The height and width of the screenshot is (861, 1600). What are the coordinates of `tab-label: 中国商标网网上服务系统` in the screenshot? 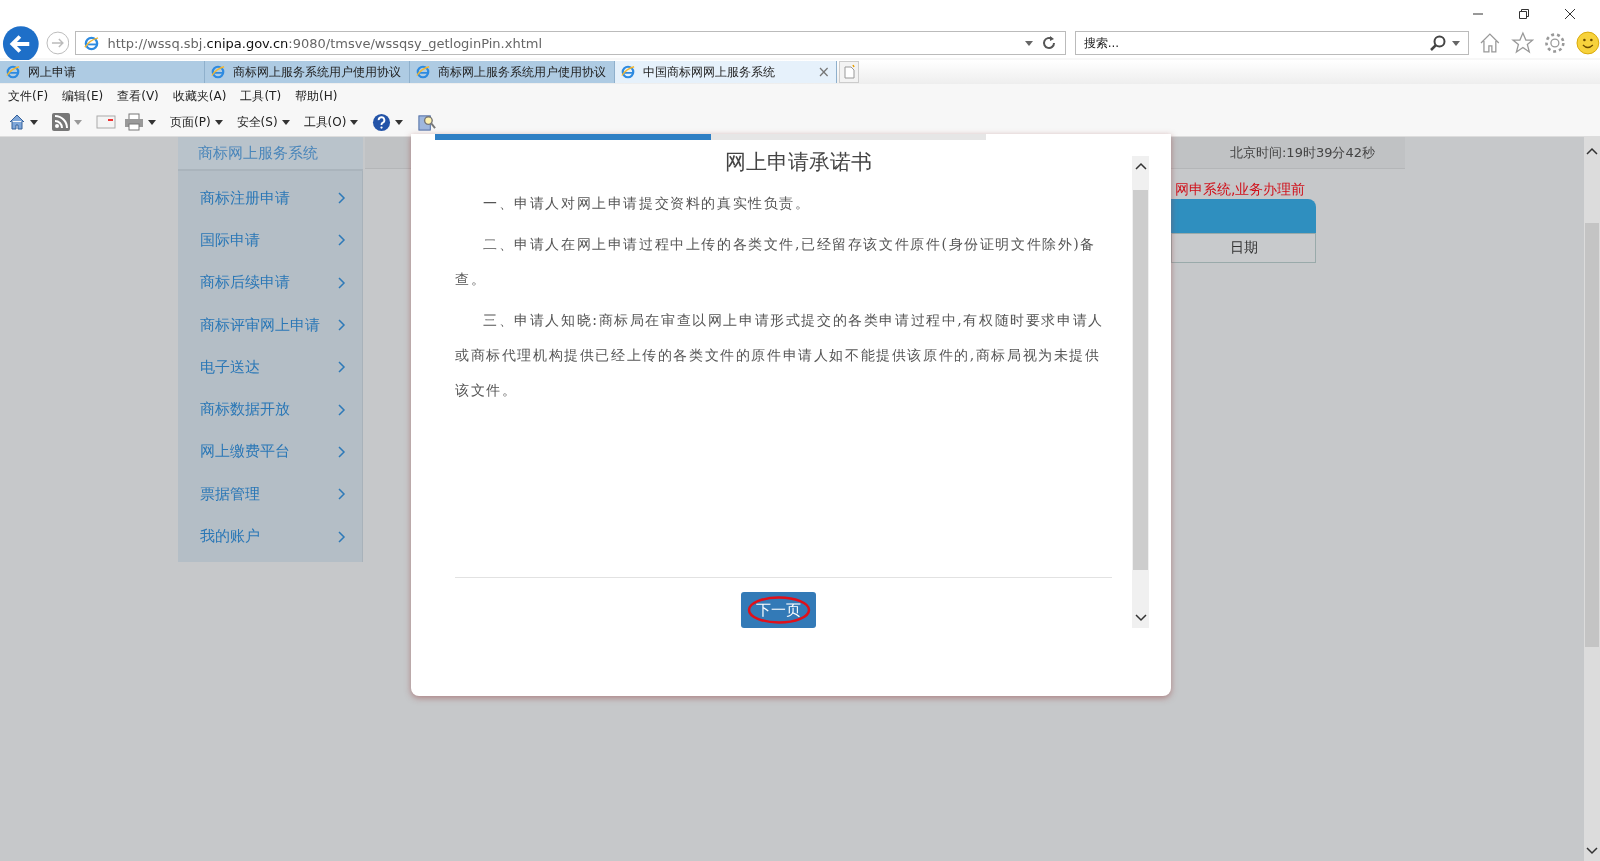 It's located at (709, 72).